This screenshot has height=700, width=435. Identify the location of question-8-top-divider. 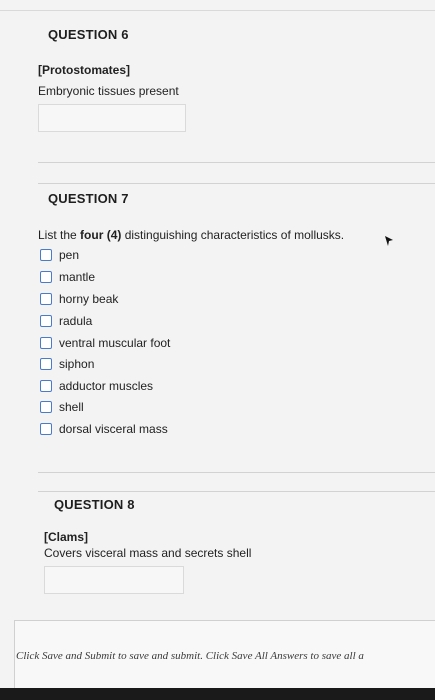
(236, 491).